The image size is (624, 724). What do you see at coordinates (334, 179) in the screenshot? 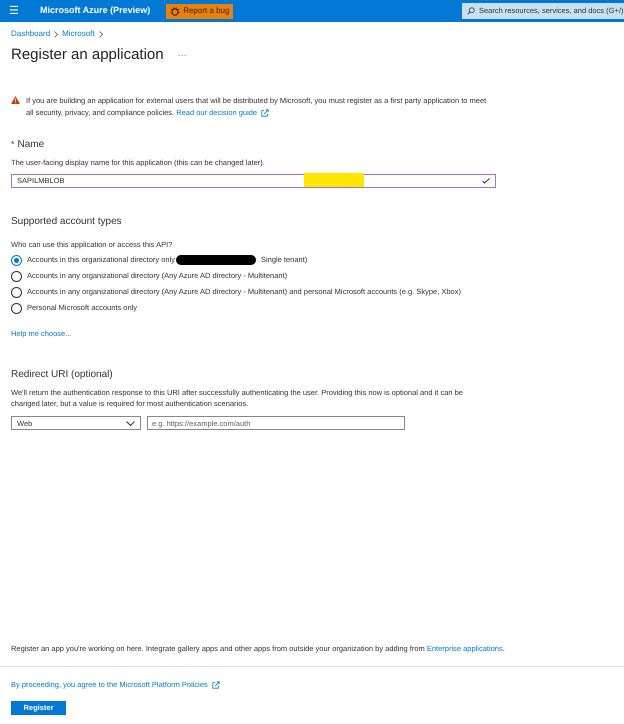
I see `redaction-mark` at bounding box center [334, 179].